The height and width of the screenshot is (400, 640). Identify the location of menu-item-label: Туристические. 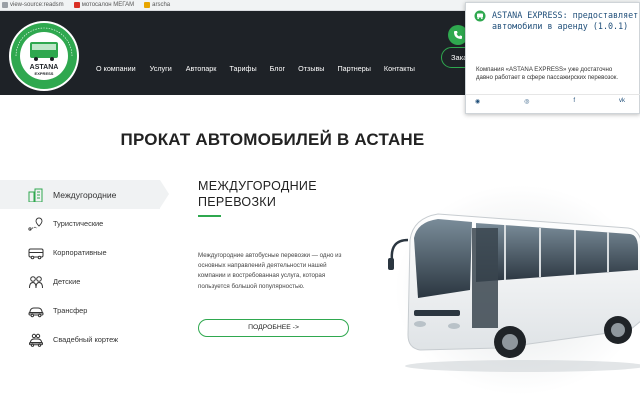
(78, 223).